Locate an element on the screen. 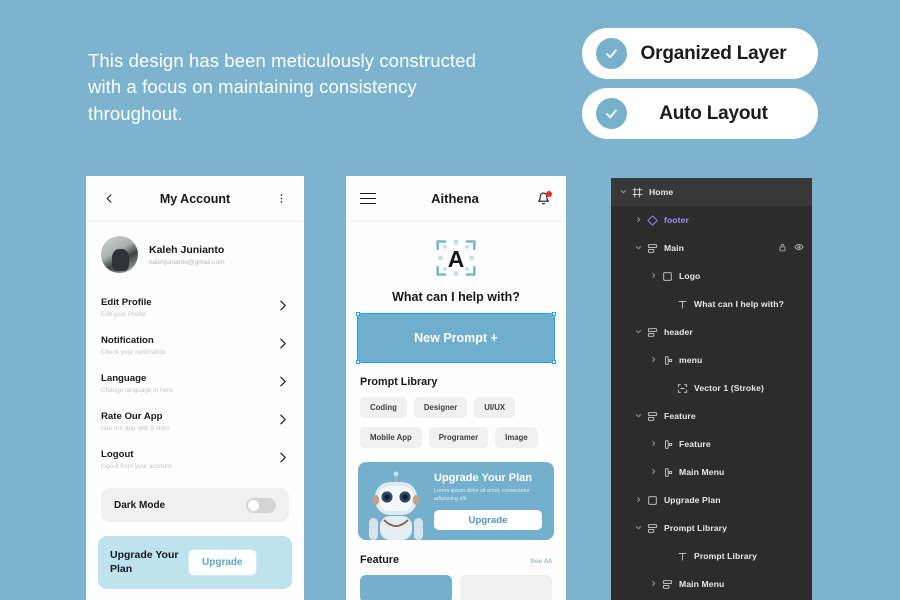 This screenshot has width=900, height=600. robot-illustration is located at coordinates (396, 501).